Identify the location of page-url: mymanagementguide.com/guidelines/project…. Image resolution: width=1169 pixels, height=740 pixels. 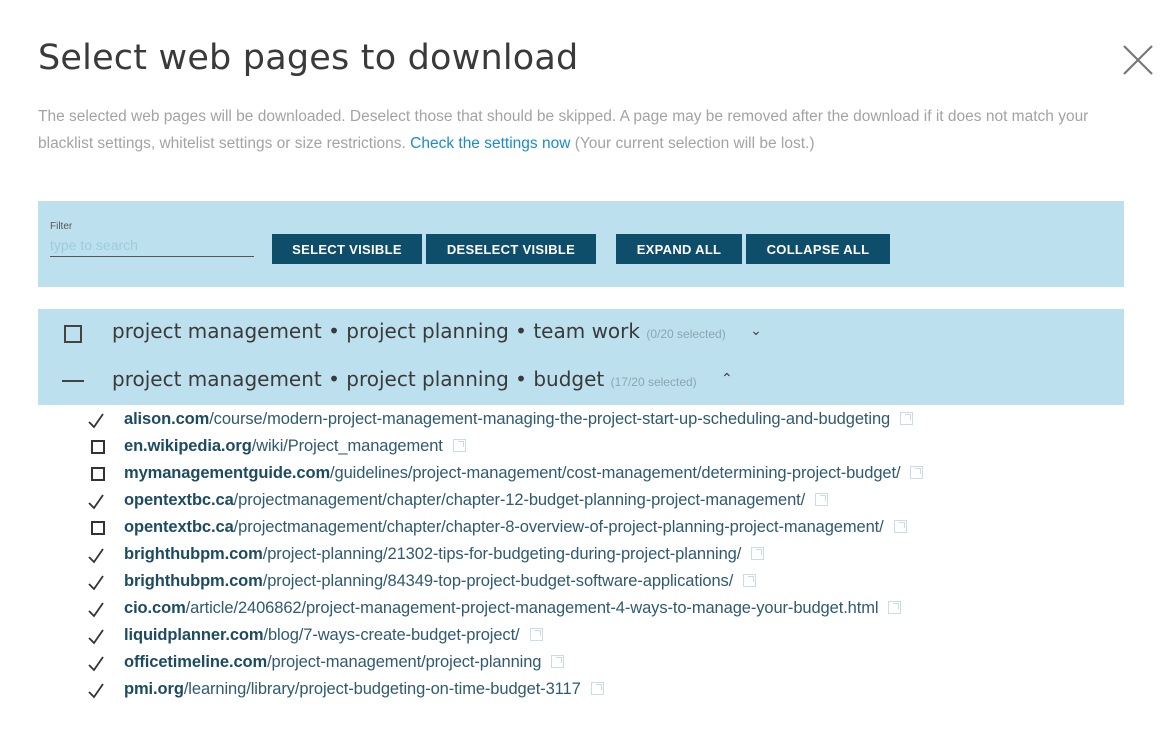
(524, 473).